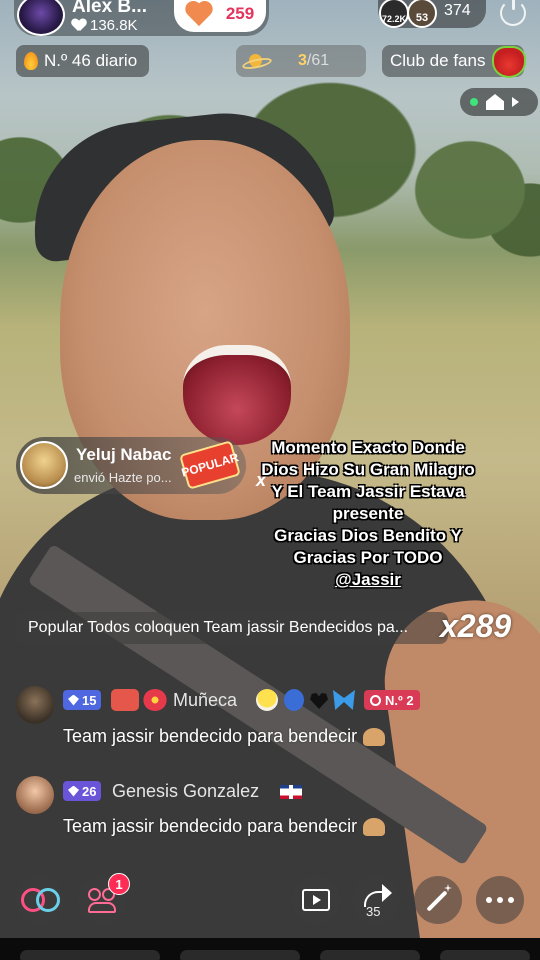 This screenshot has height=960, width=540. Describe the element at coordinates (500, 900) in the screenshot. I see `more-dots-icon` at that location.